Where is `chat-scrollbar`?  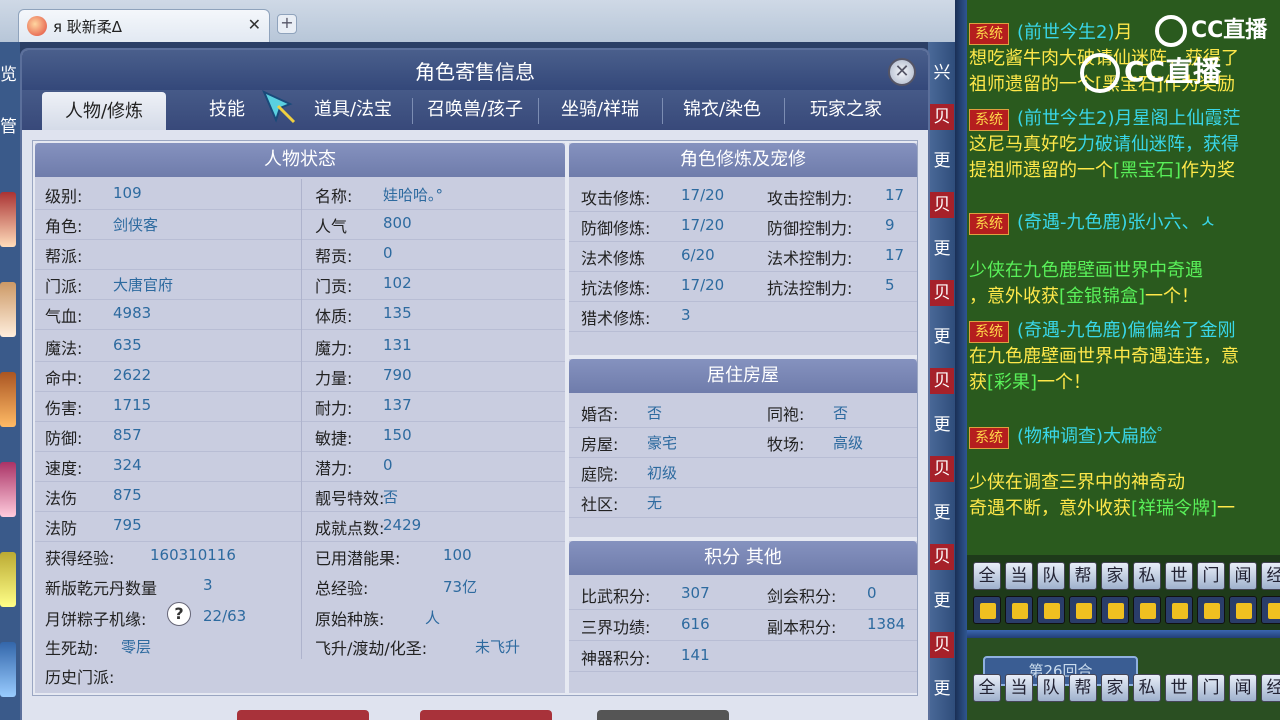
chat-scrollbar is located at coordinates (961, 360).